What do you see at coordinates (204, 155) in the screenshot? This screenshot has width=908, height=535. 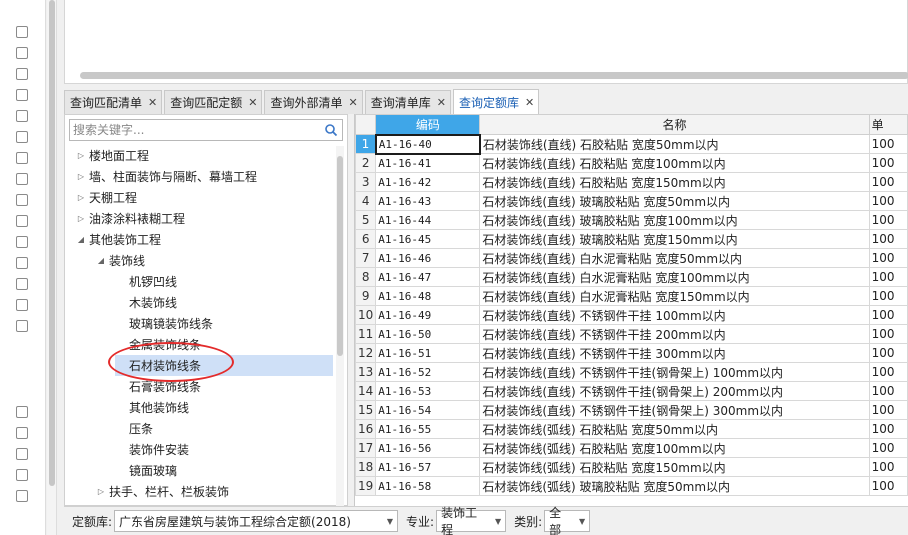 I see `tree-item: ▷ 楼地面工程` at bounding box center [204, 155].